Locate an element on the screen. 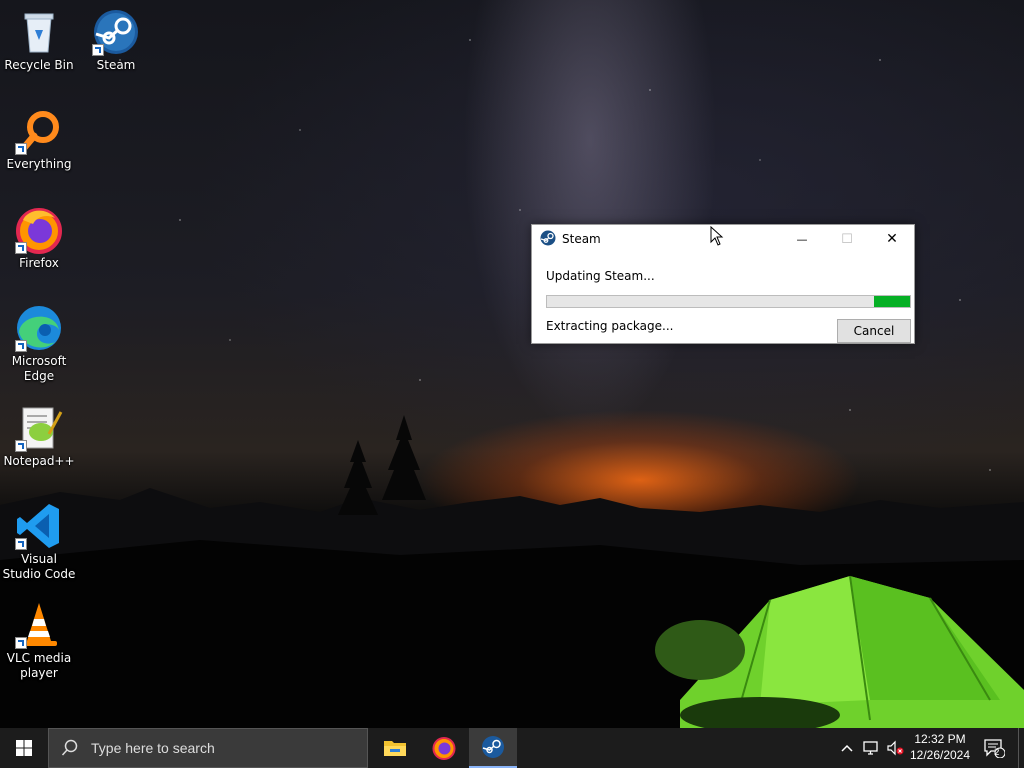  maximize-button: ☐ is located at coordinates (847, 239).